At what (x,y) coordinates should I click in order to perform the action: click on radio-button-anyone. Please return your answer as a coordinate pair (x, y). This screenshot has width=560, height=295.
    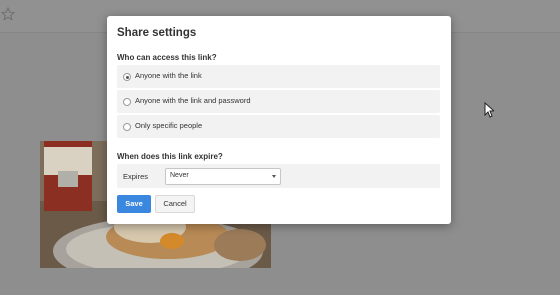
    Looking at the image, I should click on (127, 77).